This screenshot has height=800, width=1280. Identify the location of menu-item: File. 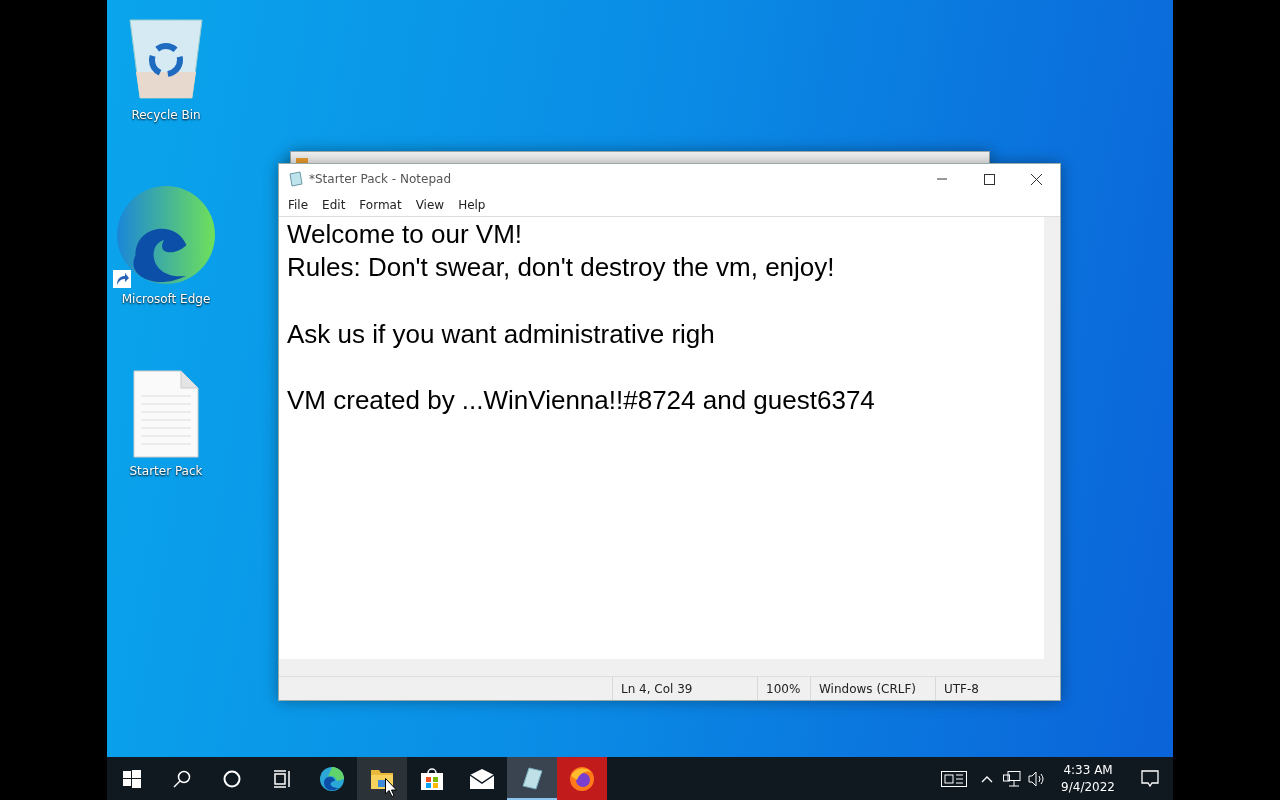
(298, 205).